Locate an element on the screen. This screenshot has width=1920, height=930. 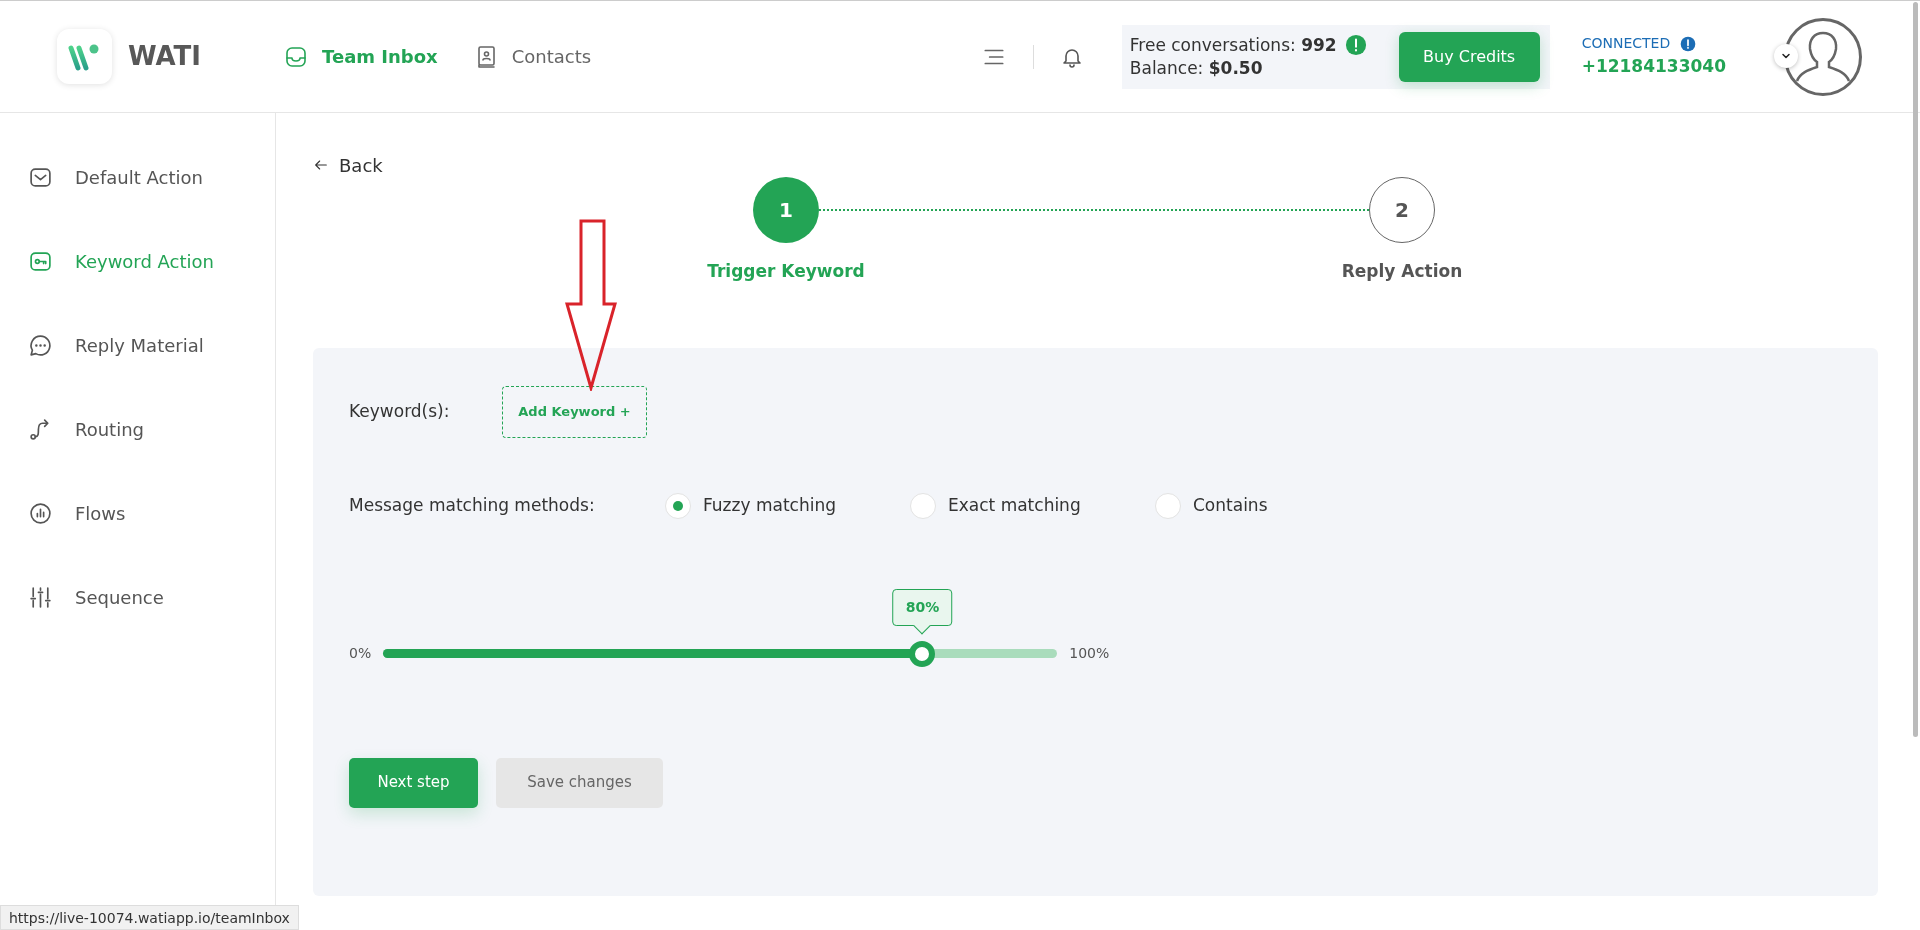
phone-number: +12184133040 is located at coordinates (1653, 67).